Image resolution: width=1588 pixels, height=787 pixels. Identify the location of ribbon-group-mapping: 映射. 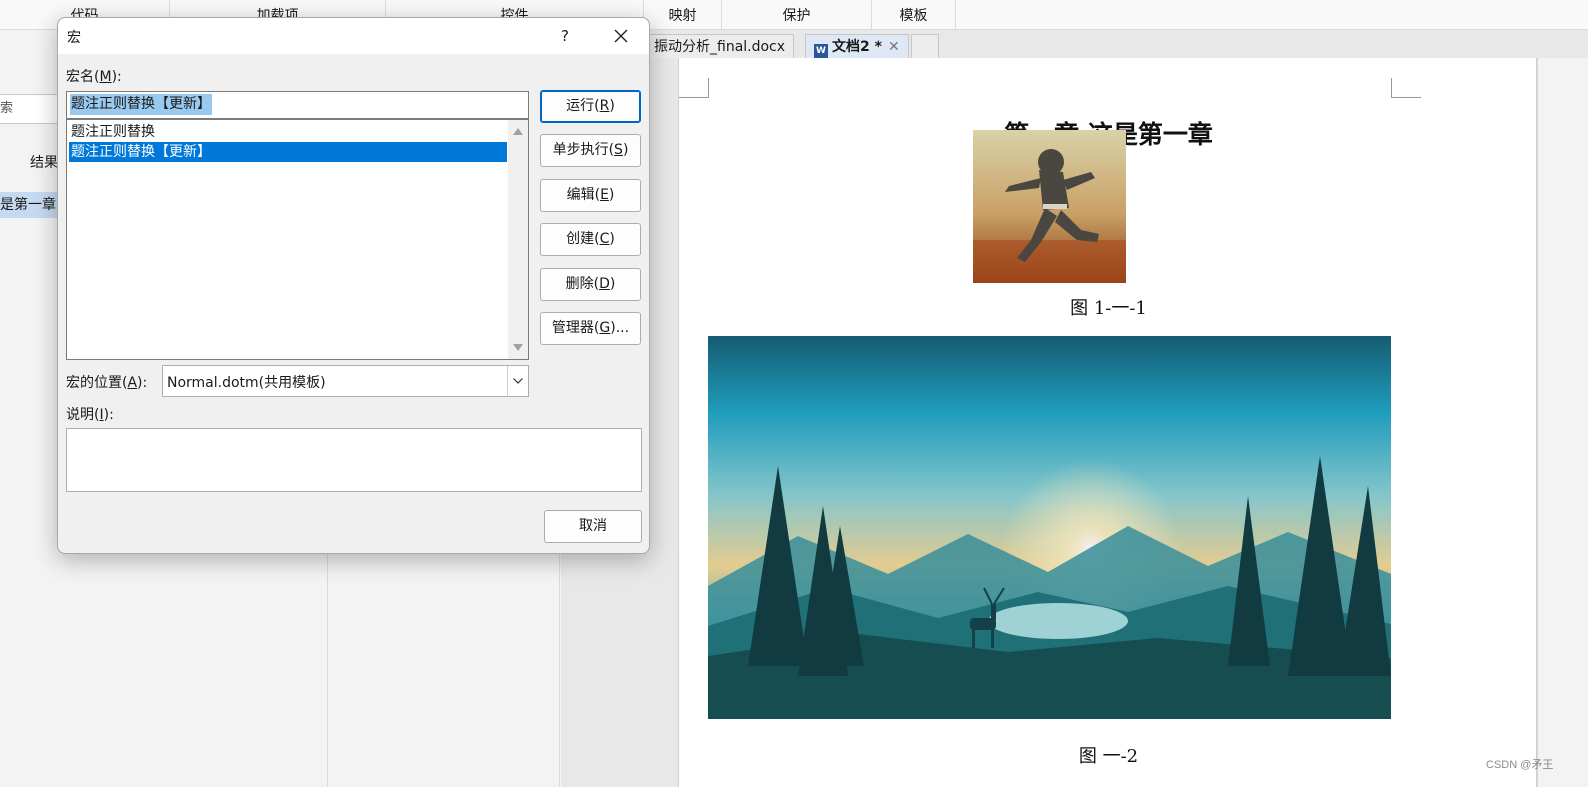
(683, 15).